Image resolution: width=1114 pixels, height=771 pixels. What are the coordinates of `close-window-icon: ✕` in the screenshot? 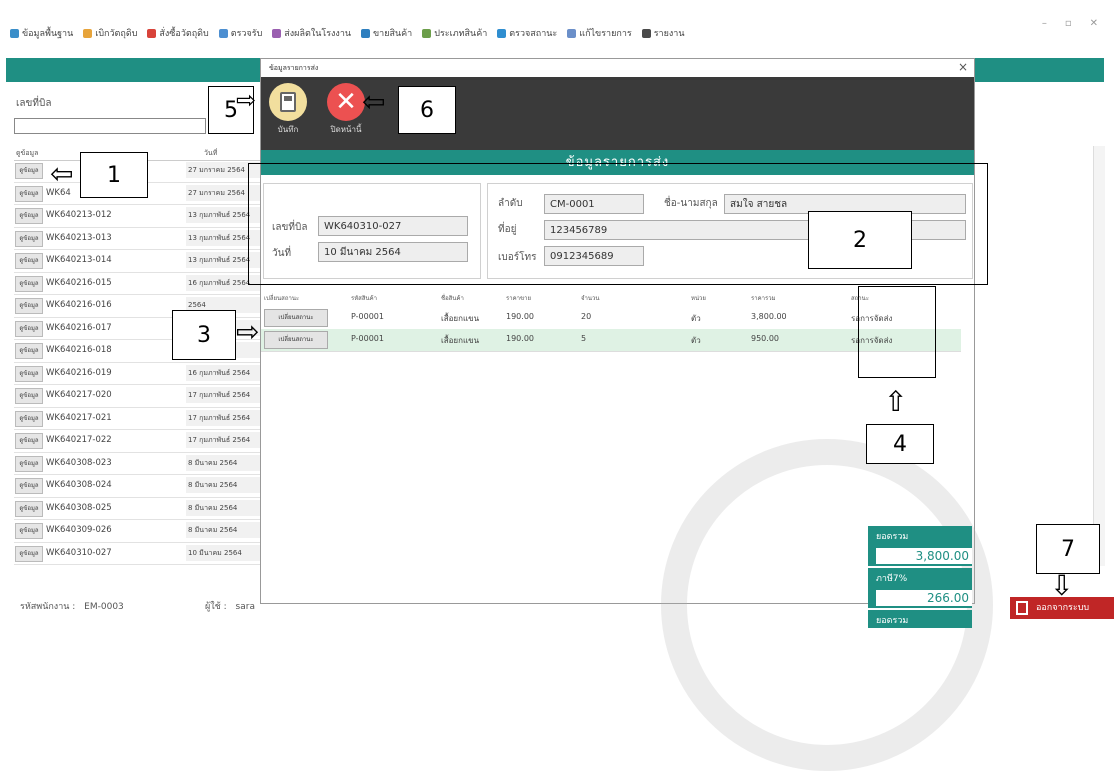 It's located at (1094, 23).